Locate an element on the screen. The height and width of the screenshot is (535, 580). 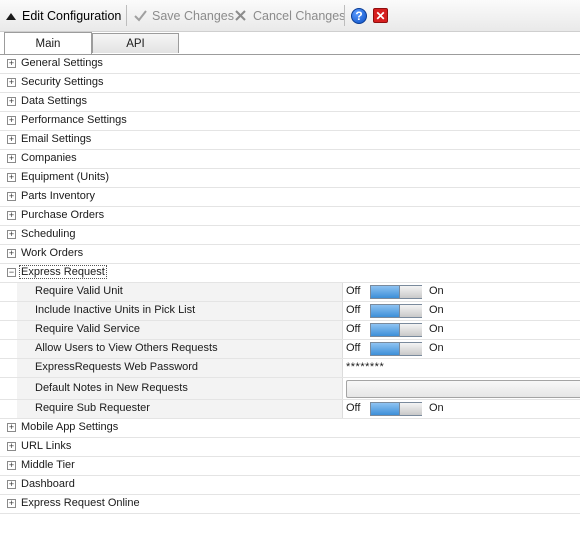
property-name: ExpressRequests Web Password is located at coordinates (117, 367).